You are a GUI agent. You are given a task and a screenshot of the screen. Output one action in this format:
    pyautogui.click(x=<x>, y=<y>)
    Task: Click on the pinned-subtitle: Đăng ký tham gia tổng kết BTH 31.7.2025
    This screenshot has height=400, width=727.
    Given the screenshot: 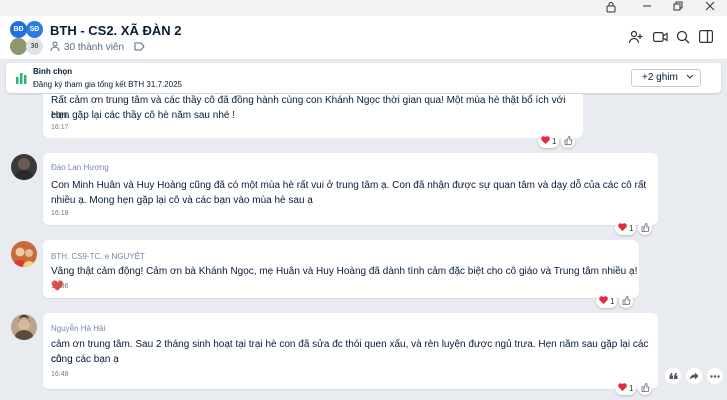 What is the action you would take?
    pyautogui.click(x=107, y=84)
    